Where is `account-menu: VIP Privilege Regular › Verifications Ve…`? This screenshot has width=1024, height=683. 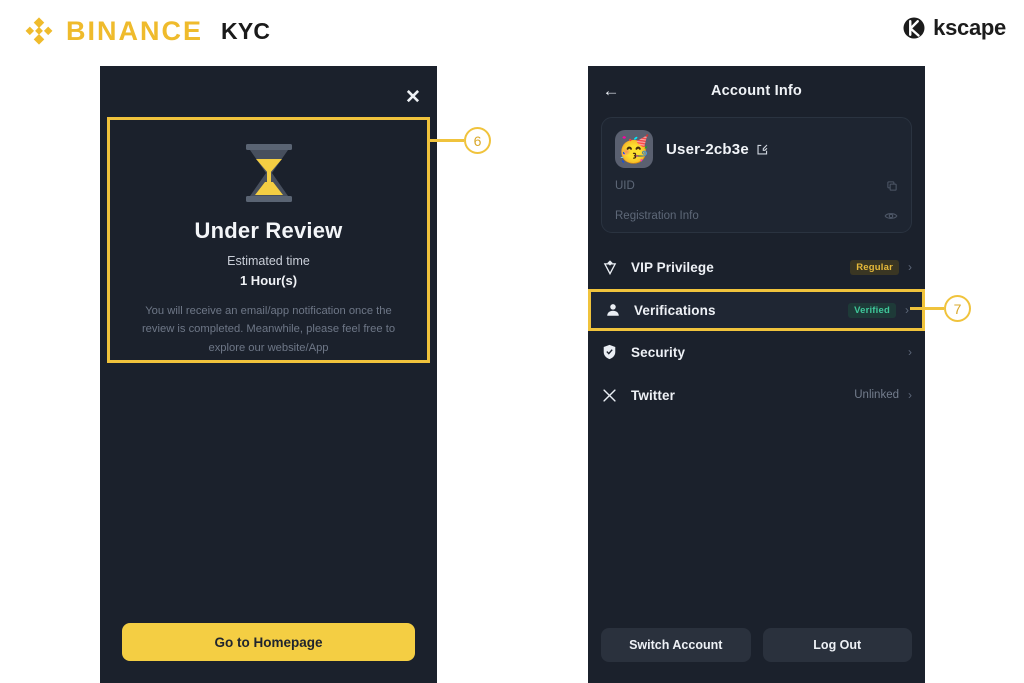
account-menu: VIP Privilege Regular › Verifications Ve… is located at coordinates (756, 331).